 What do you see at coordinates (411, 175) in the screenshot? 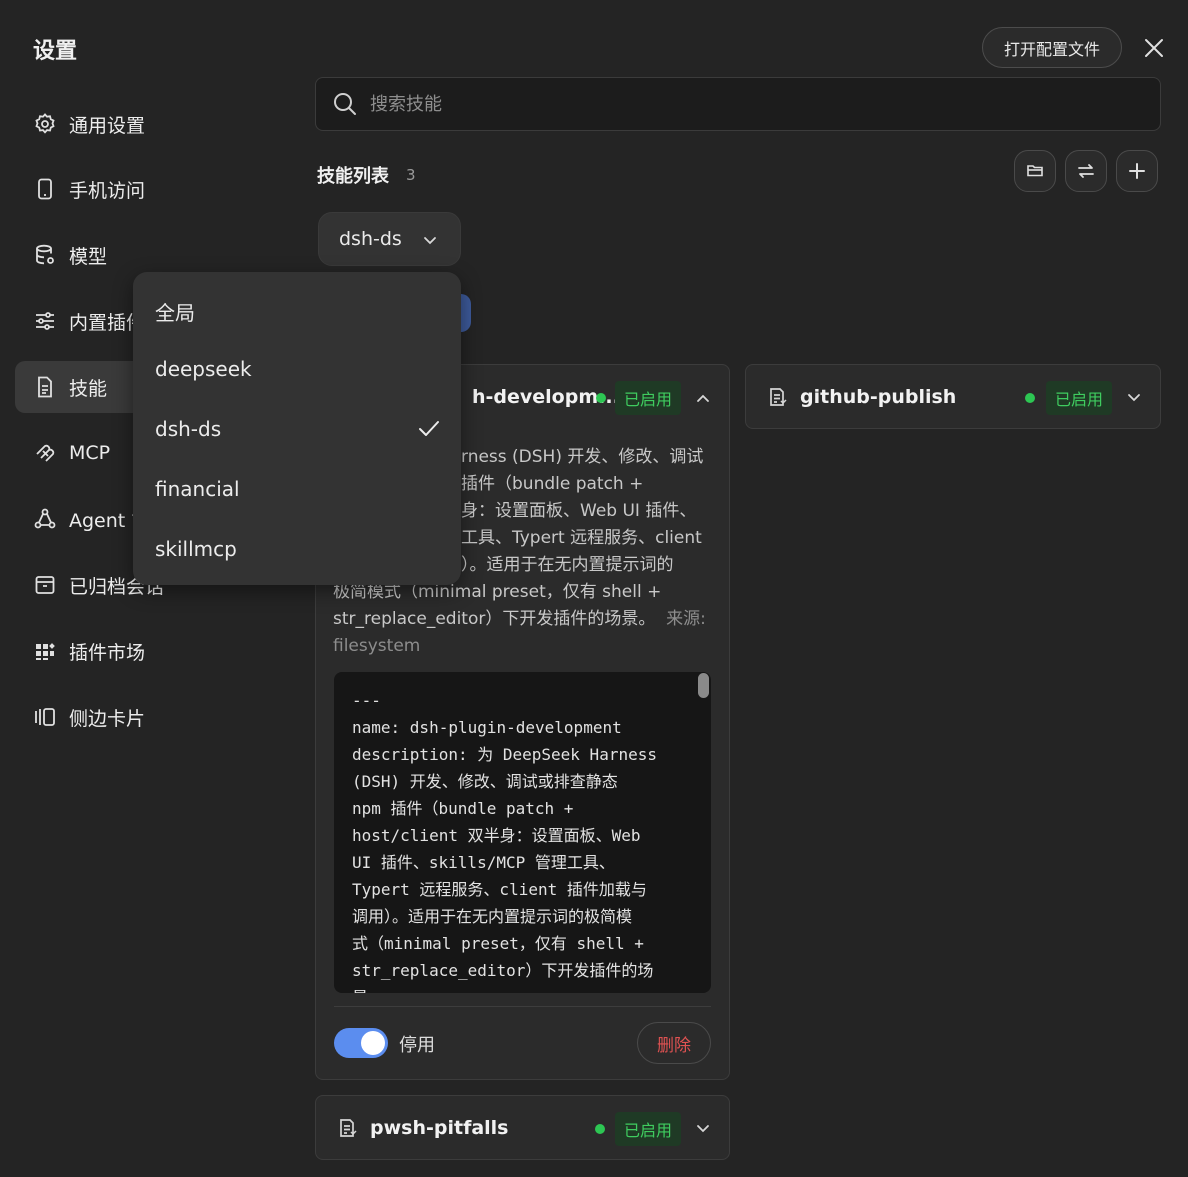
I see `skills-count: 3` at bounding box center [411, 175].